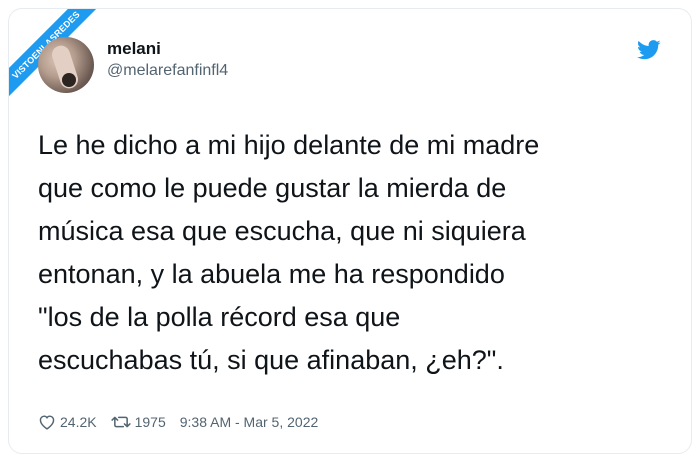 This screenshot has width=700, height=463. Describe the element at coordinates (272, 188) in the screenshot. I see `tweet-line: que como le puede gustar la mierda de` at that location.